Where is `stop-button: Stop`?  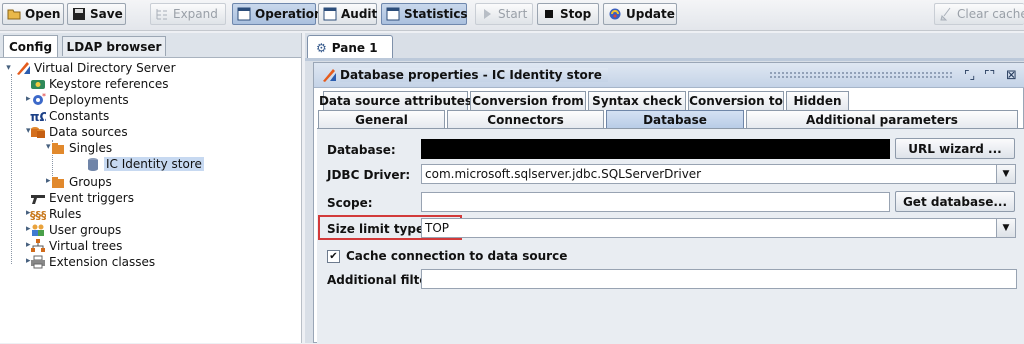 stop-button: Stop is located at coordinates (568, 14).